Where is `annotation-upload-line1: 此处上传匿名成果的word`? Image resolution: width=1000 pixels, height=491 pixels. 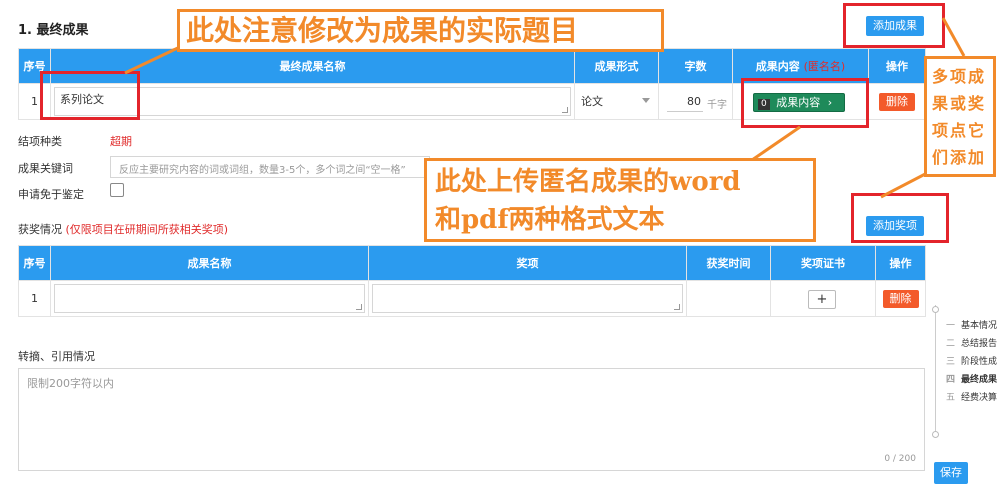 annotation-upload-line1: 此处上传匿名成果的word is located at coordinates (588, 182).